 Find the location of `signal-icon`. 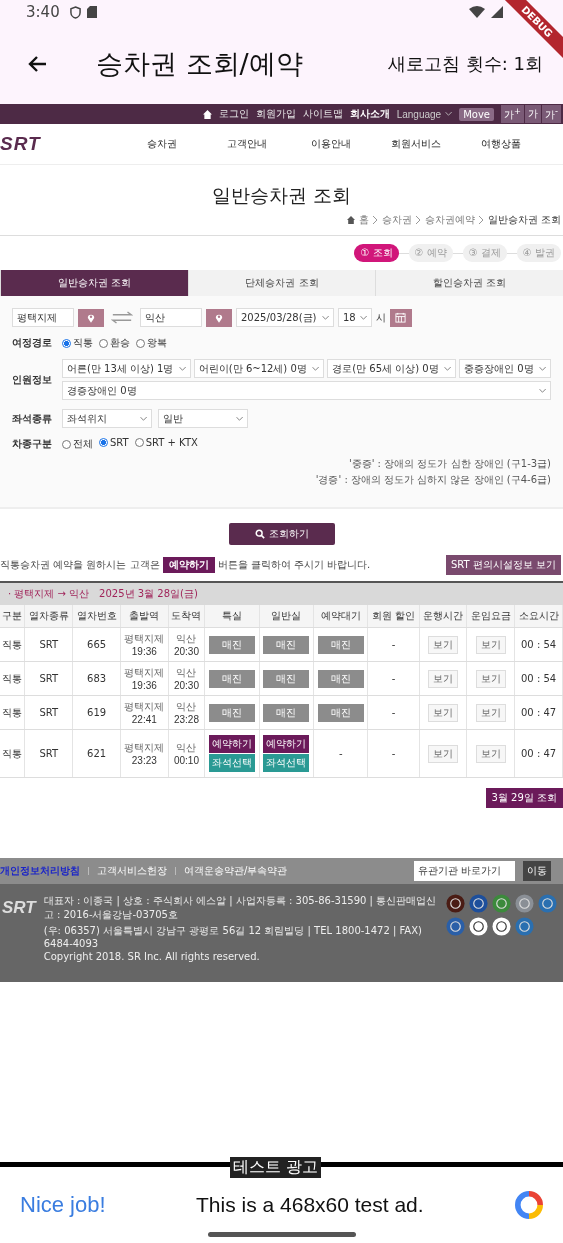

signal-icon is located at coordinates (497, 12).